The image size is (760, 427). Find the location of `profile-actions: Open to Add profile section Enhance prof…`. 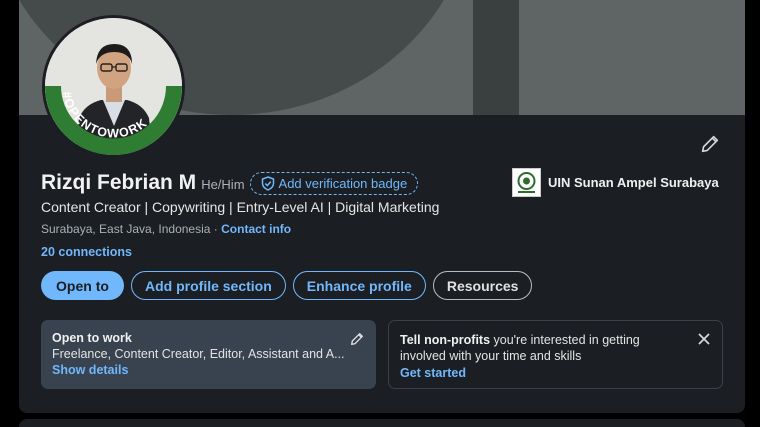

profile-actions: Open to Add profile section Enhance prof… is located at coordinates (287, 285).